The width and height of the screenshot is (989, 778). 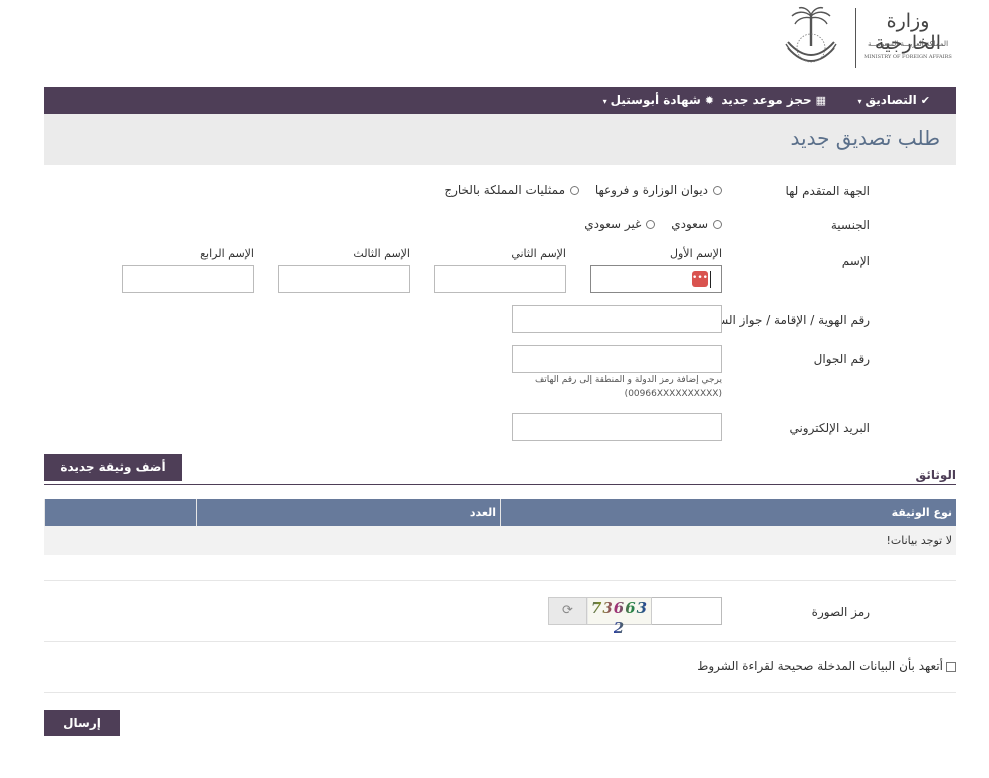 What do you see at coordinates (820, 100) in the screenshot?
I see `calendar-icon: ▦` at bounding box center [820, 100].